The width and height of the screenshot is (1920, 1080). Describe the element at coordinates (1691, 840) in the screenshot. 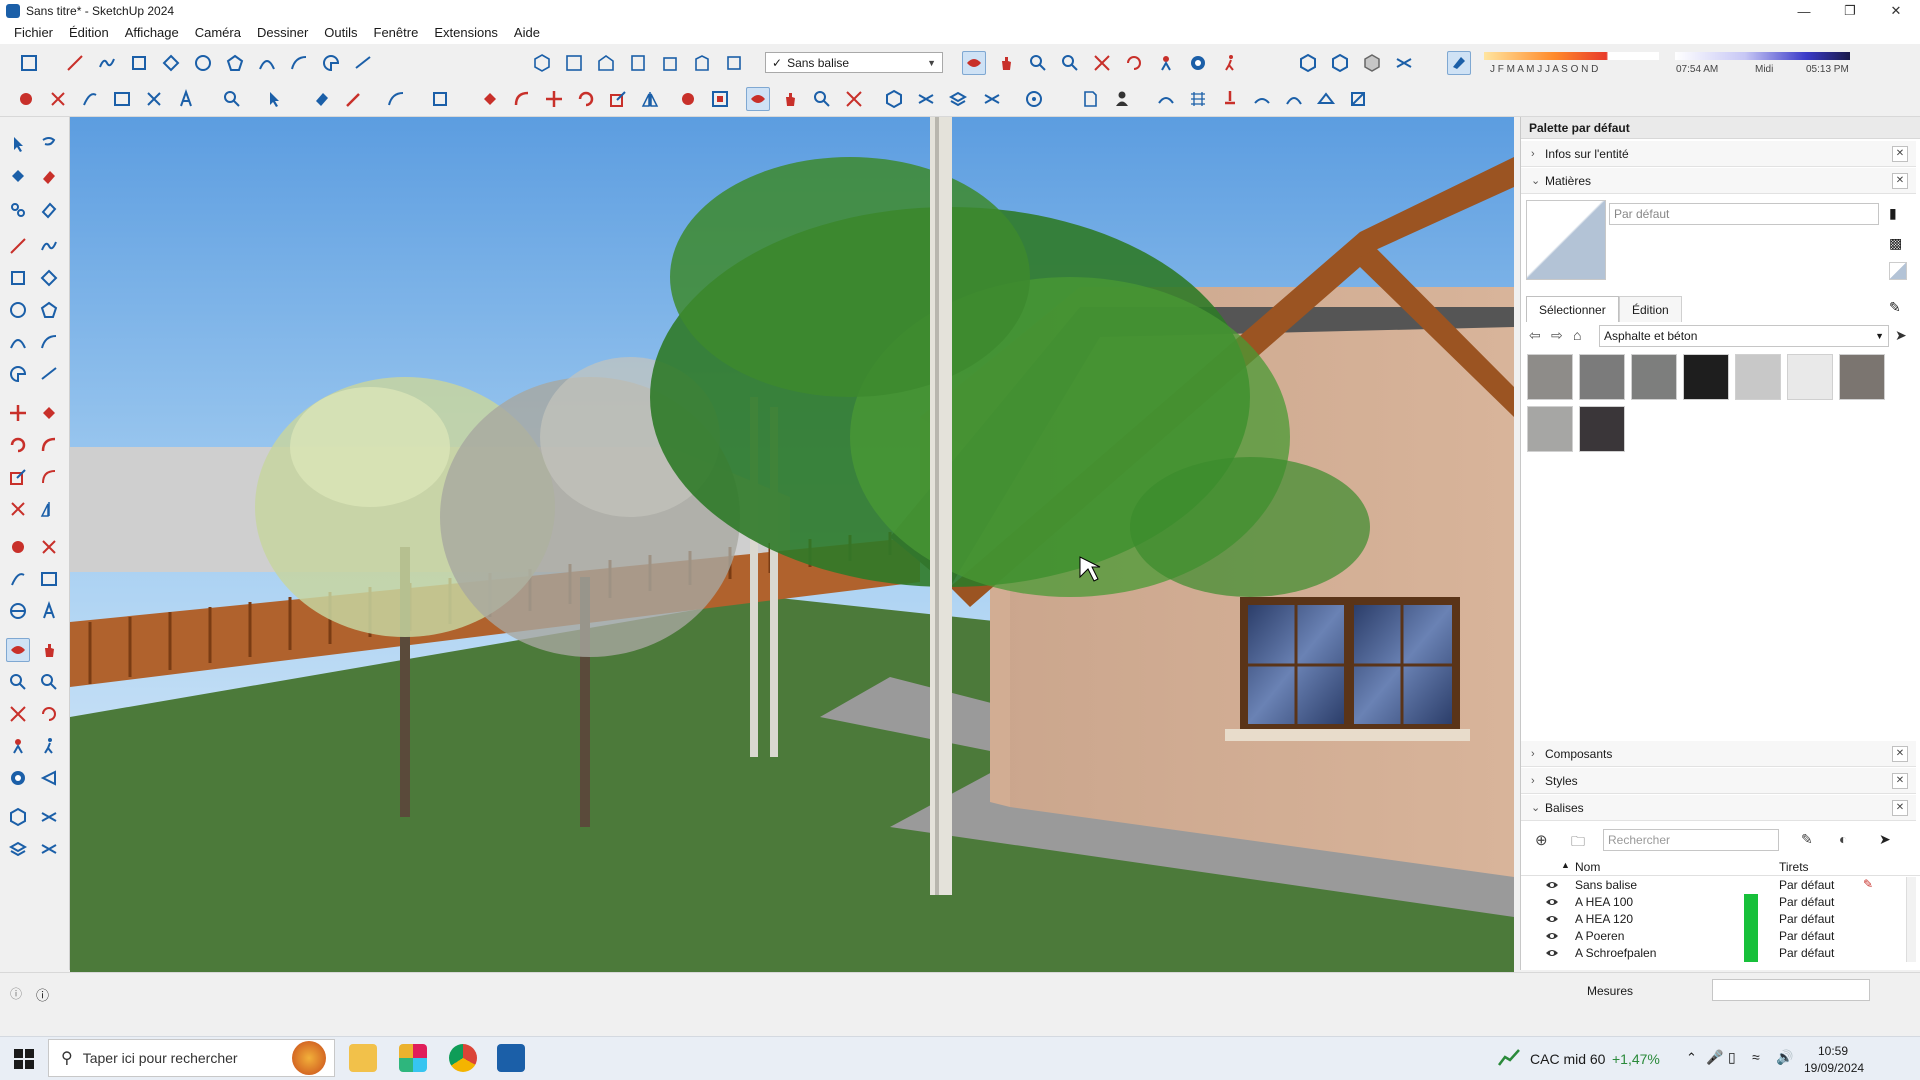

I see `tag-search-input: Rechercher` at that location.